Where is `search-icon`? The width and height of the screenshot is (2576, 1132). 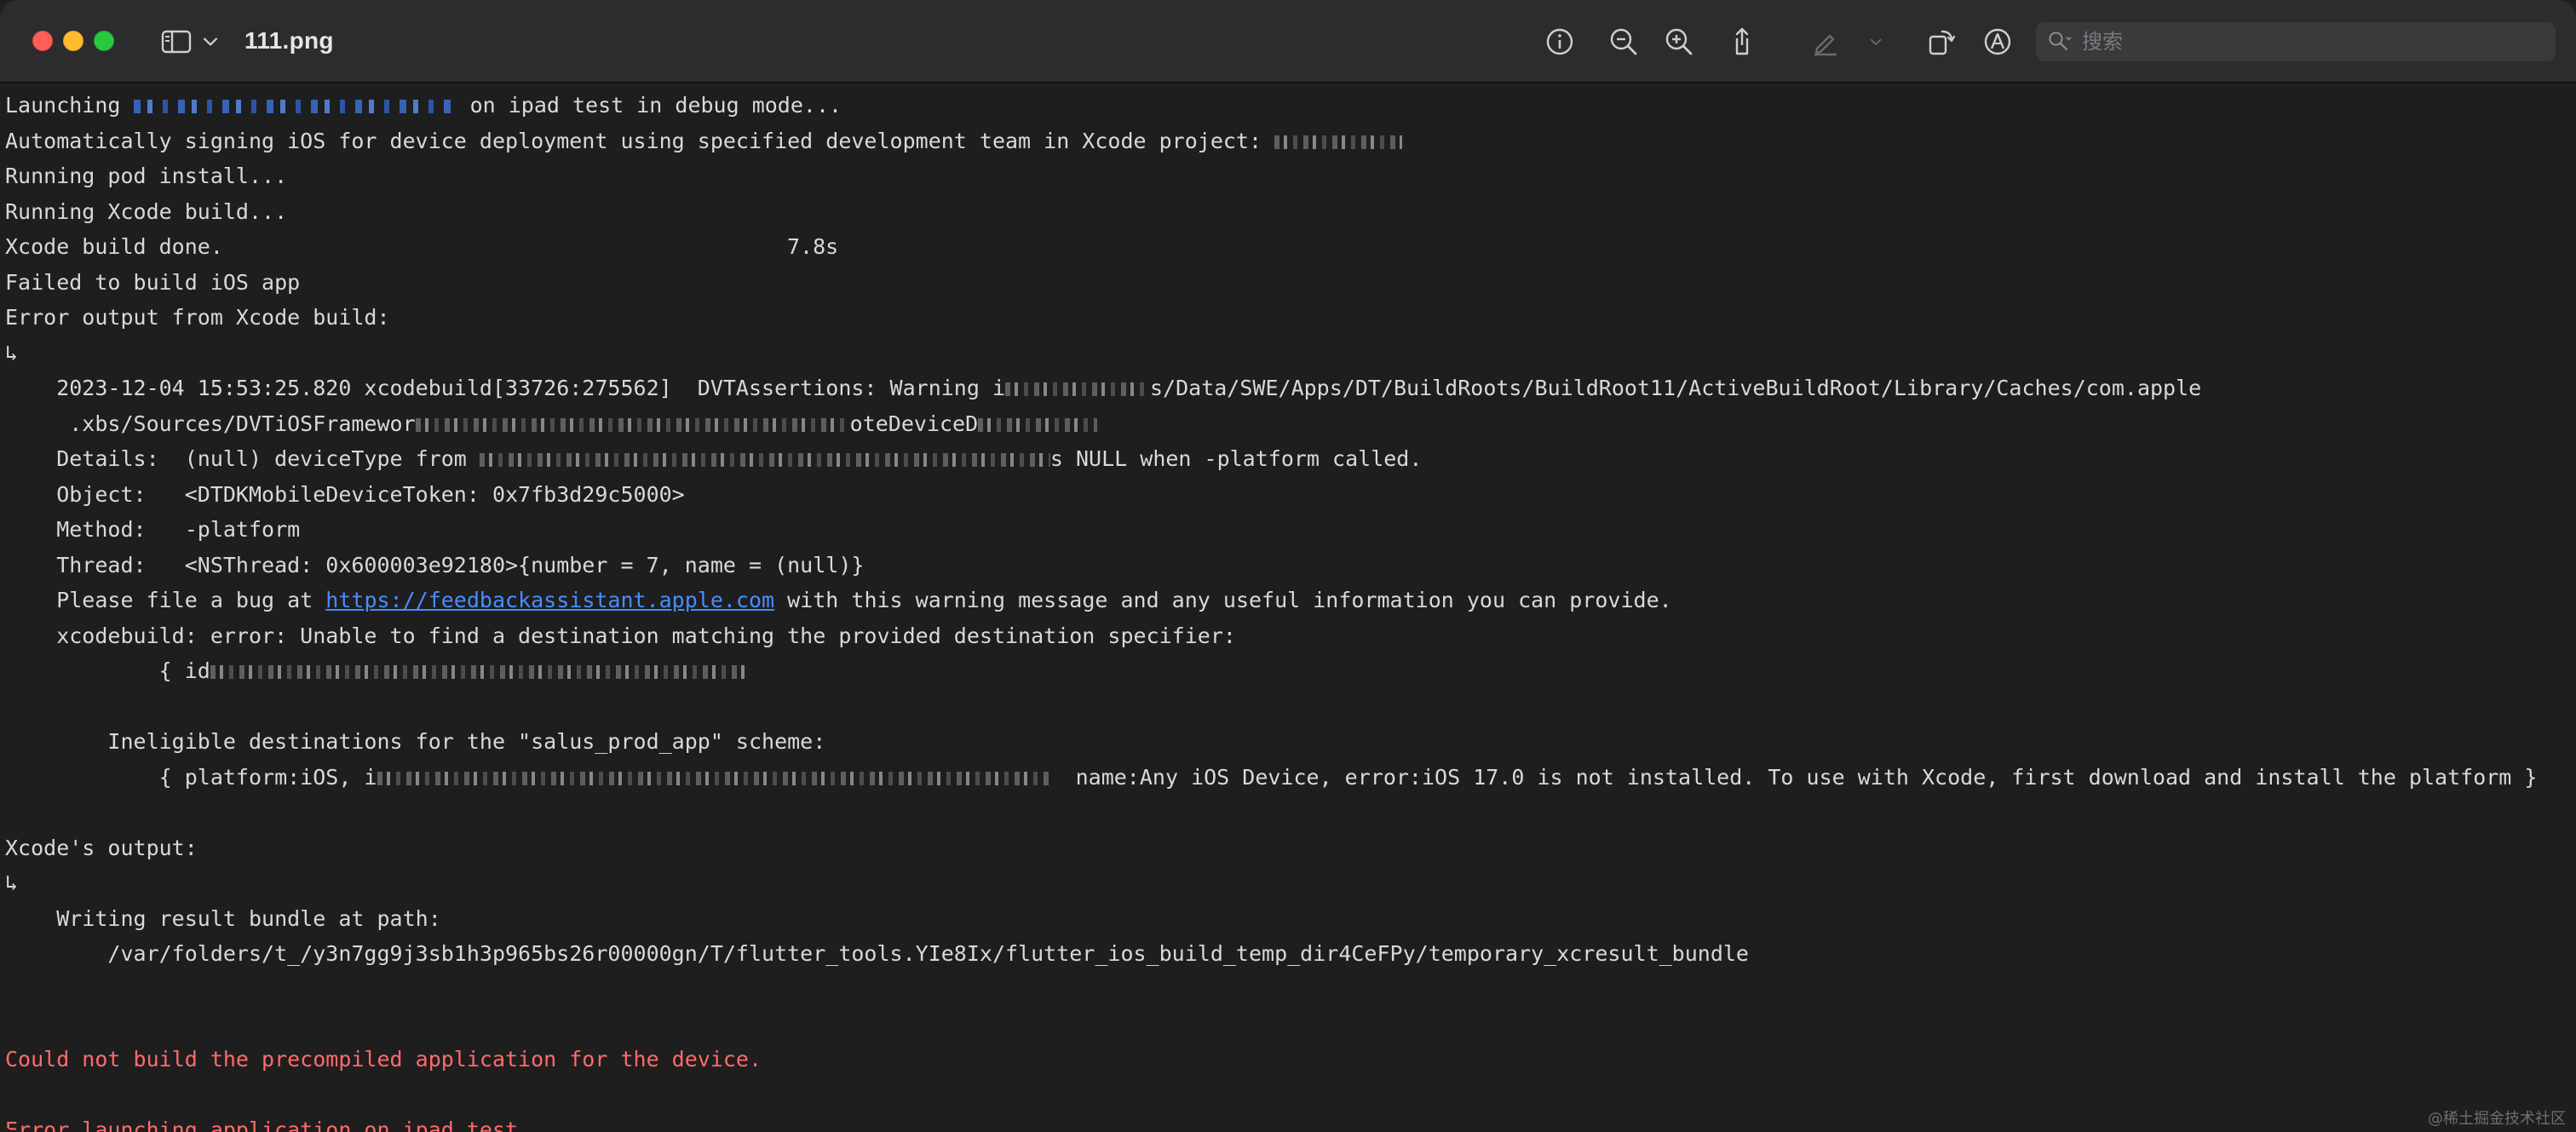
search-icon is located at coordinates (2061, 41).